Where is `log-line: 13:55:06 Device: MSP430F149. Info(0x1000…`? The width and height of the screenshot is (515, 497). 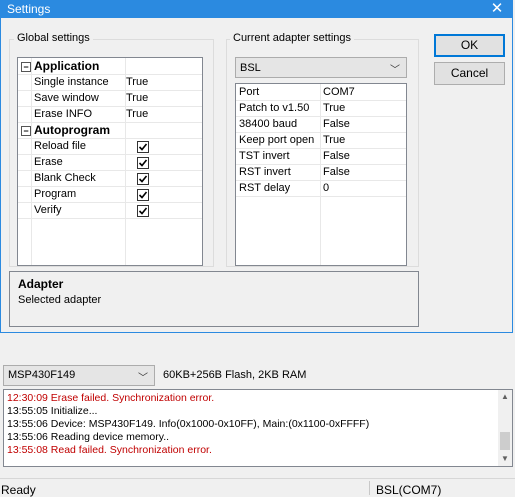
log-line: 13:55:06 Device: MSP430F149. Info(0x1000… is located at coordinates (188, 424).